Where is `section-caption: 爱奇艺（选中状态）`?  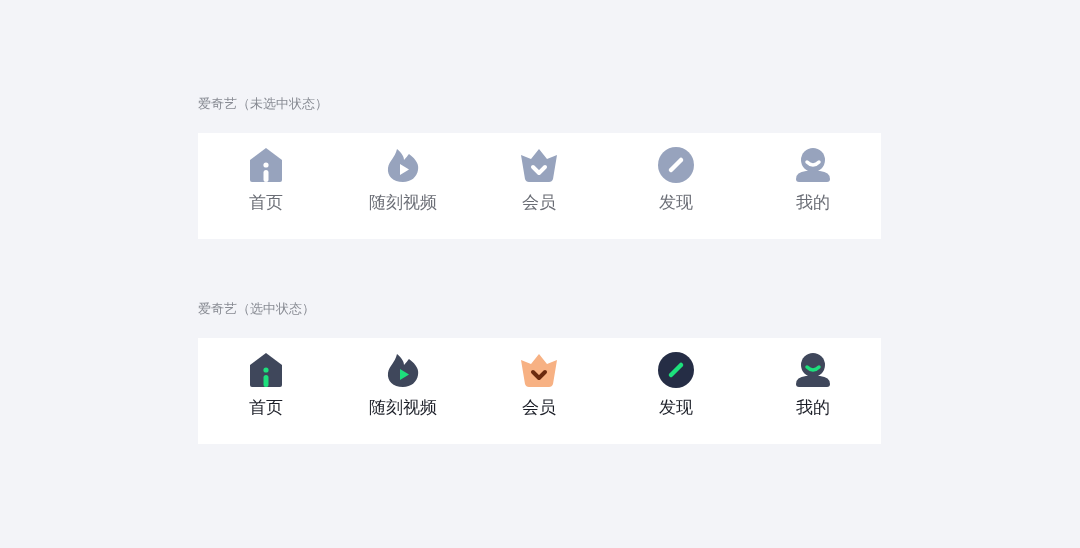
section-caption: 爱奇艺（选中状态） is located at coordinates (257, 309).